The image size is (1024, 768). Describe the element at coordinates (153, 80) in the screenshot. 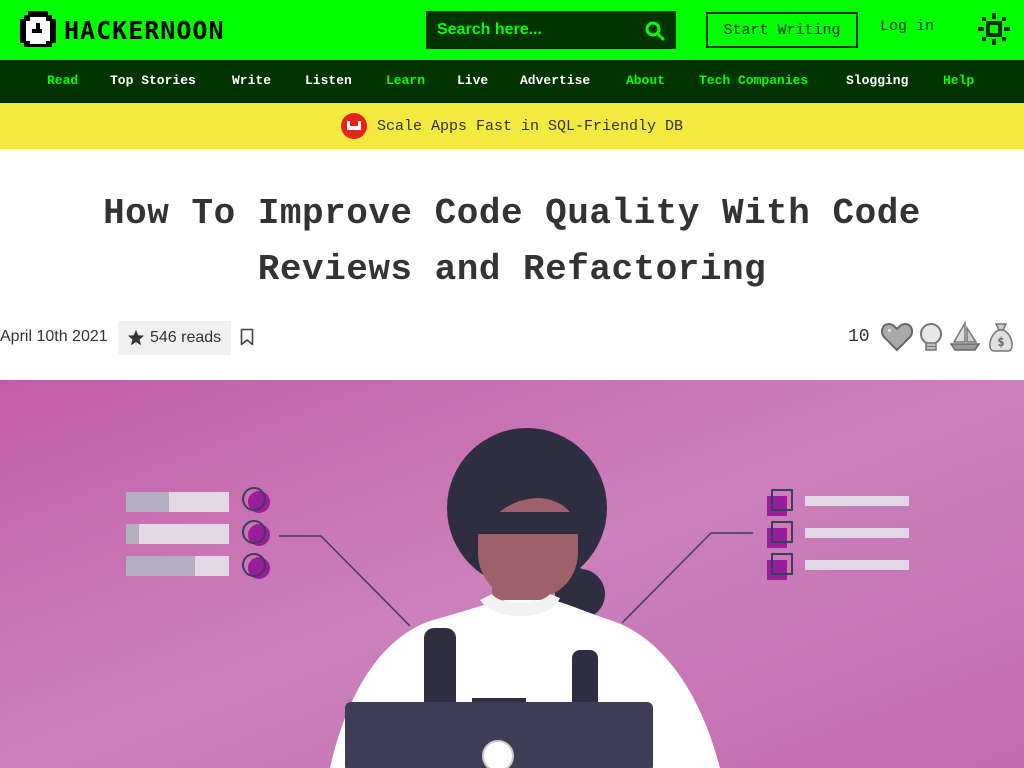

I see `nav-item-top-stories: Top Stories` at that location.